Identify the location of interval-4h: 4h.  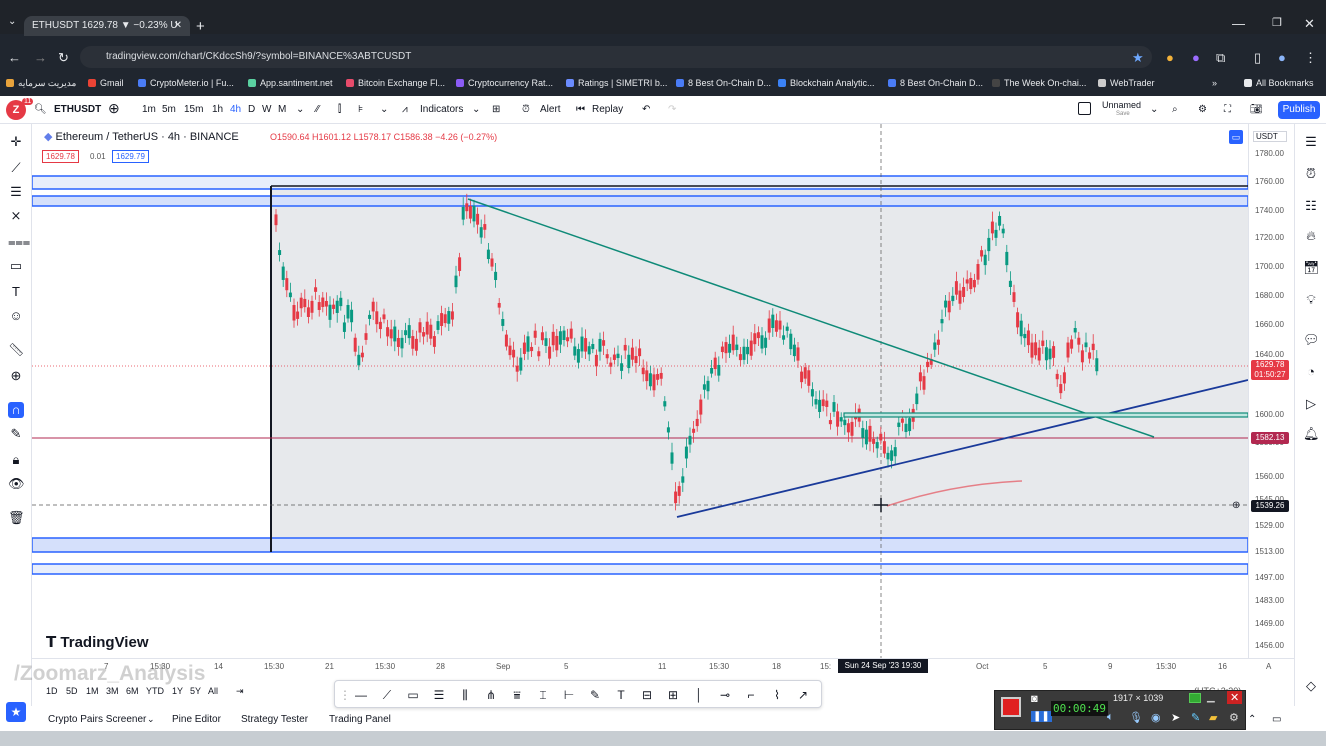
(235, 109).